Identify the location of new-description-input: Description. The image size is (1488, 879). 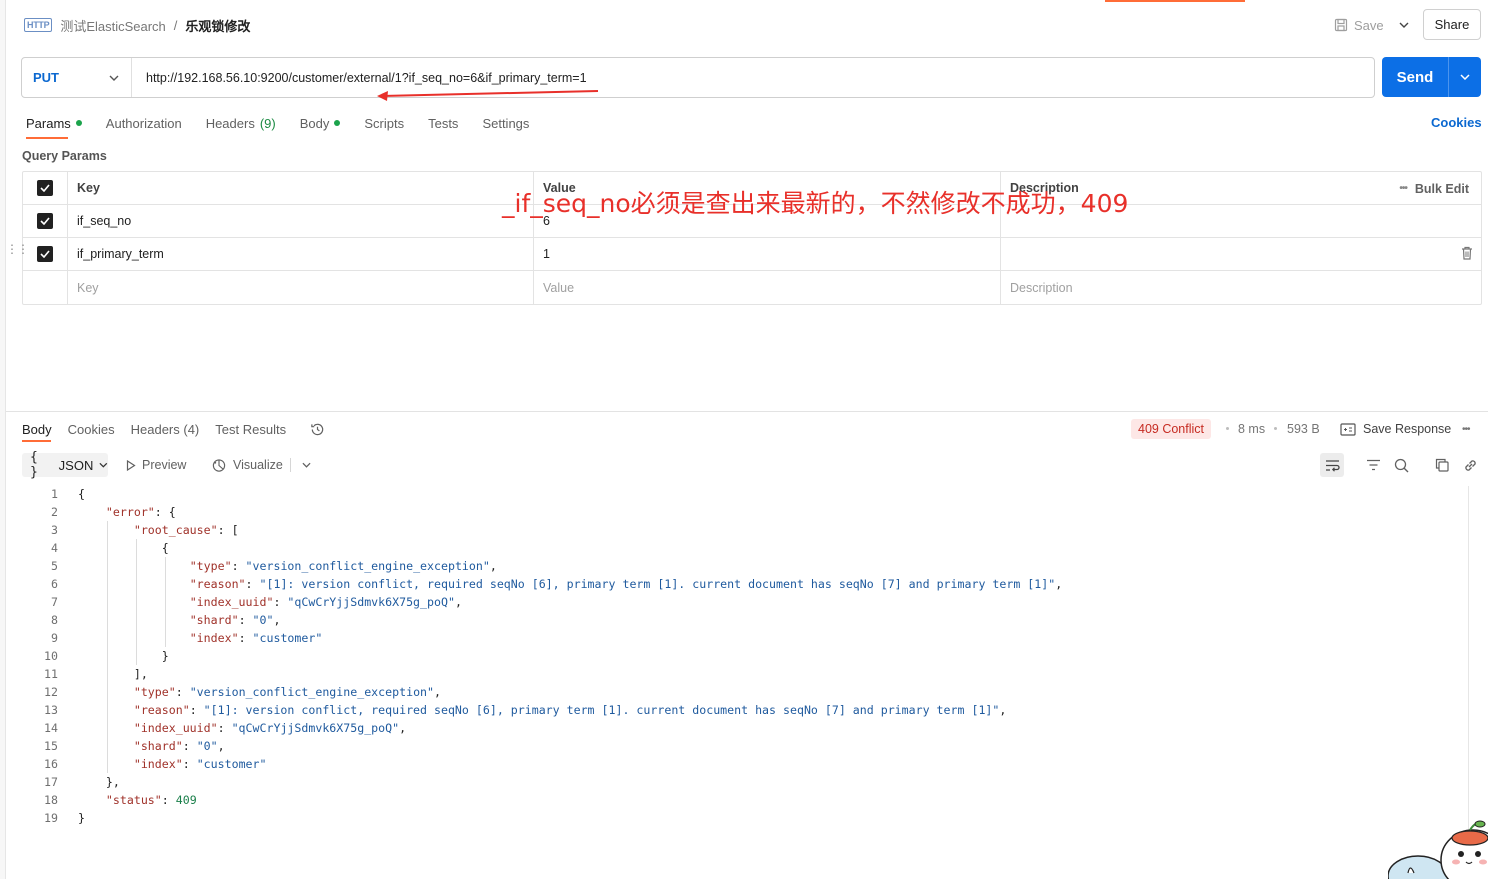
(1241, 287).